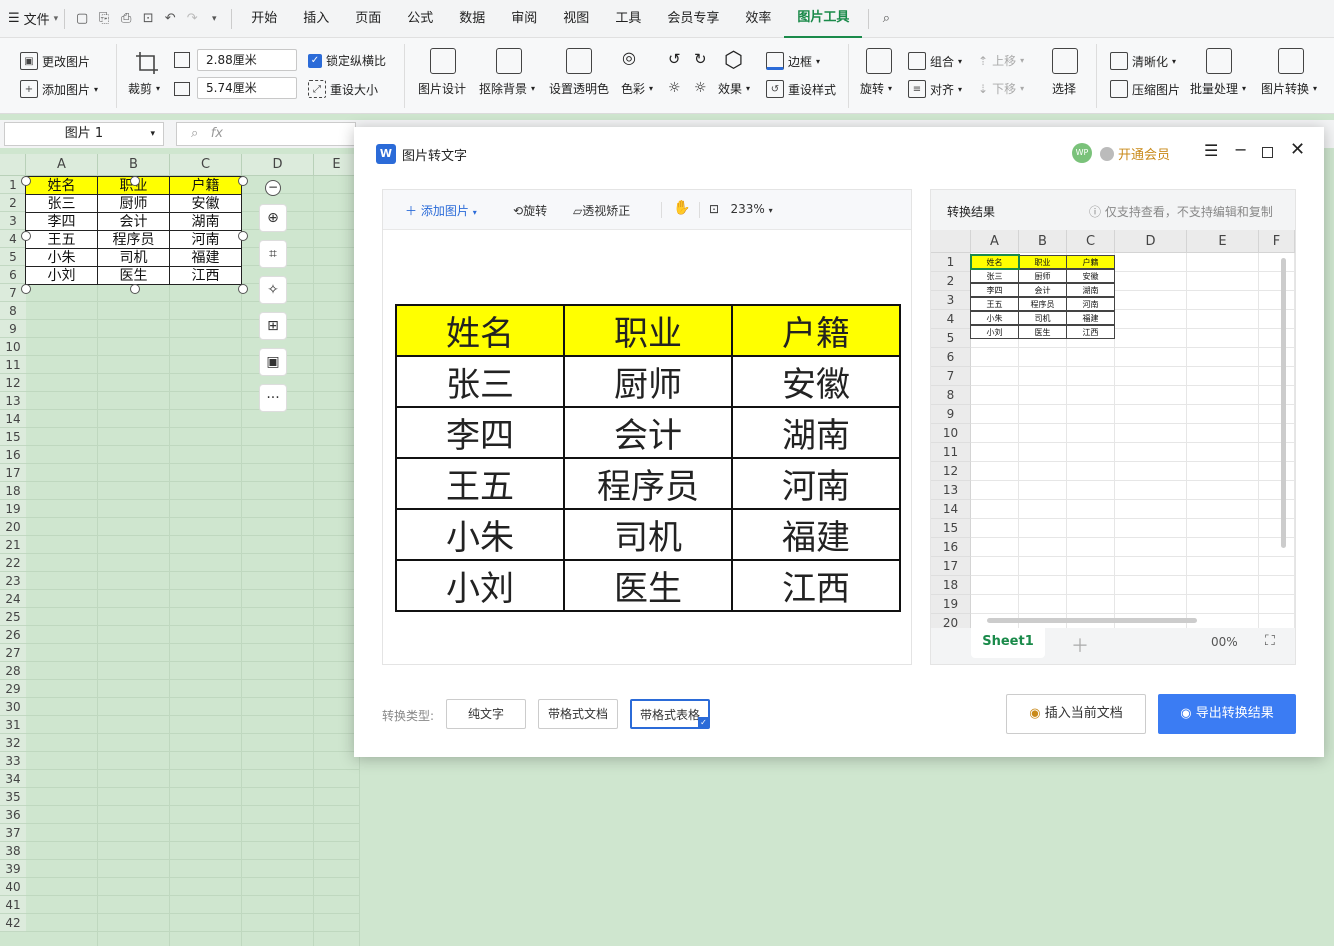  Describe the element at coordinates (144, 88) in the screenshot. I see `crop-button: 裁剪 ▾` at that location.